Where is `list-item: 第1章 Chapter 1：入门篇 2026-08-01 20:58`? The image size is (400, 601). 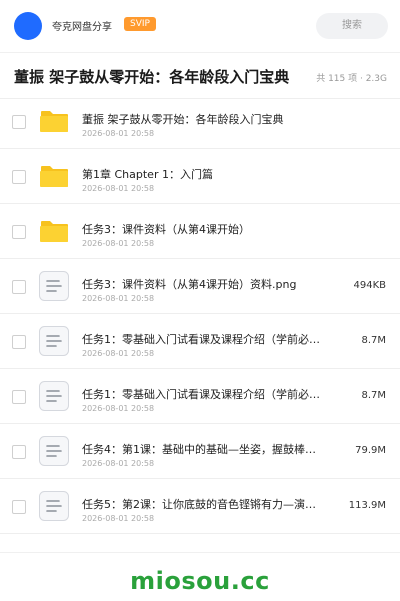
list-item: 第1章 Chapter 1：入门篇 2026-08-01 20:58 is located at coordinates (200, 176).